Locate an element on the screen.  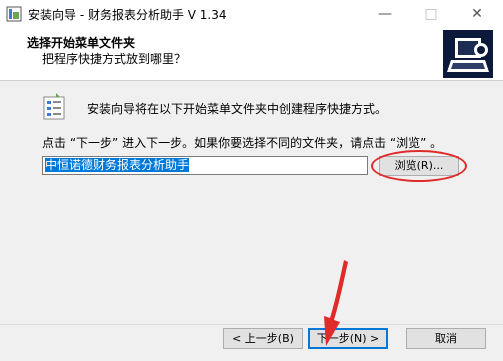
start-menu-folder-input: 中恒诺德财务报表分析助手 is located at coordinates (205, 165).